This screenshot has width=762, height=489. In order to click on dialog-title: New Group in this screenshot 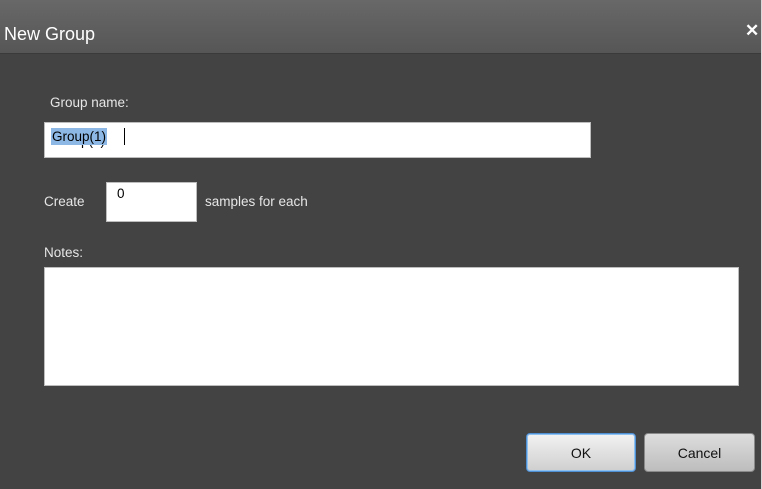, I will do `click(50, 34)`.